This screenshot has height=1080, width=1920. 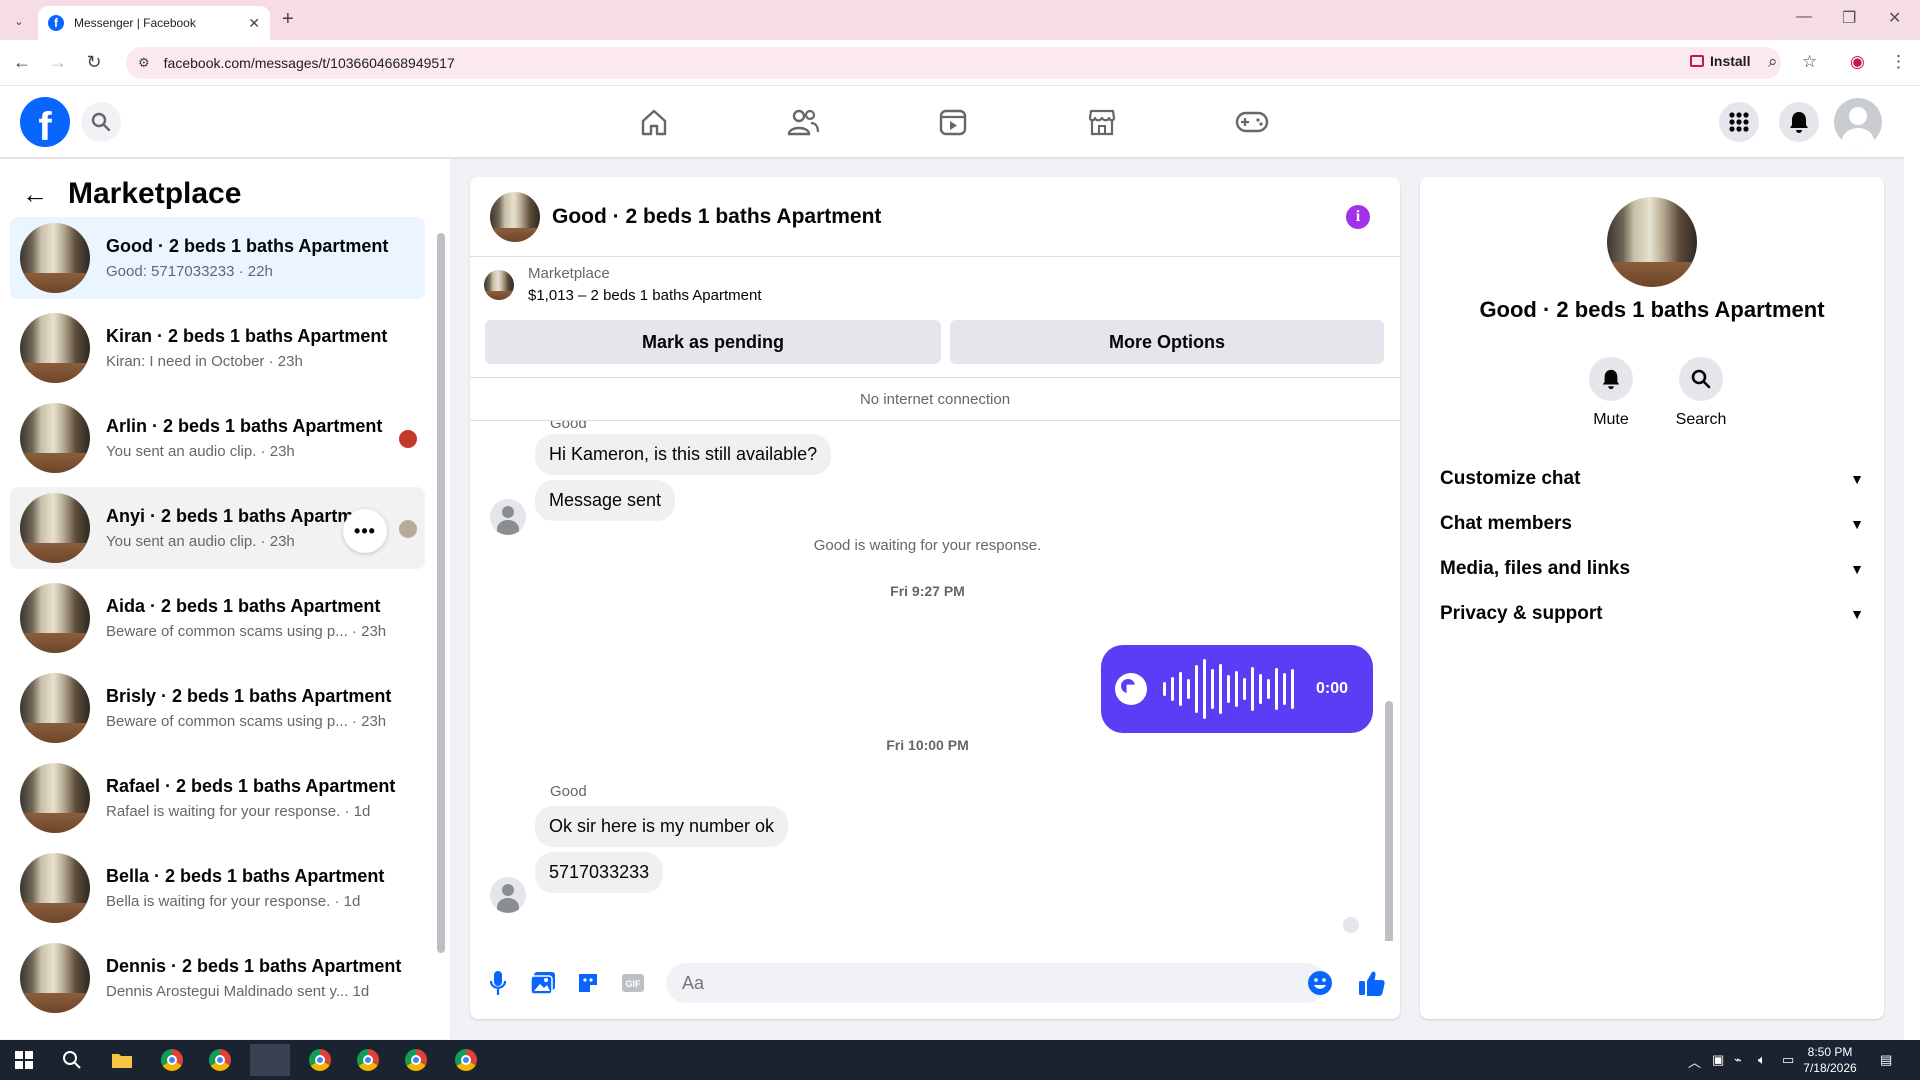 I want to click on reload-icon: ↻, so click(x=94, y=62).